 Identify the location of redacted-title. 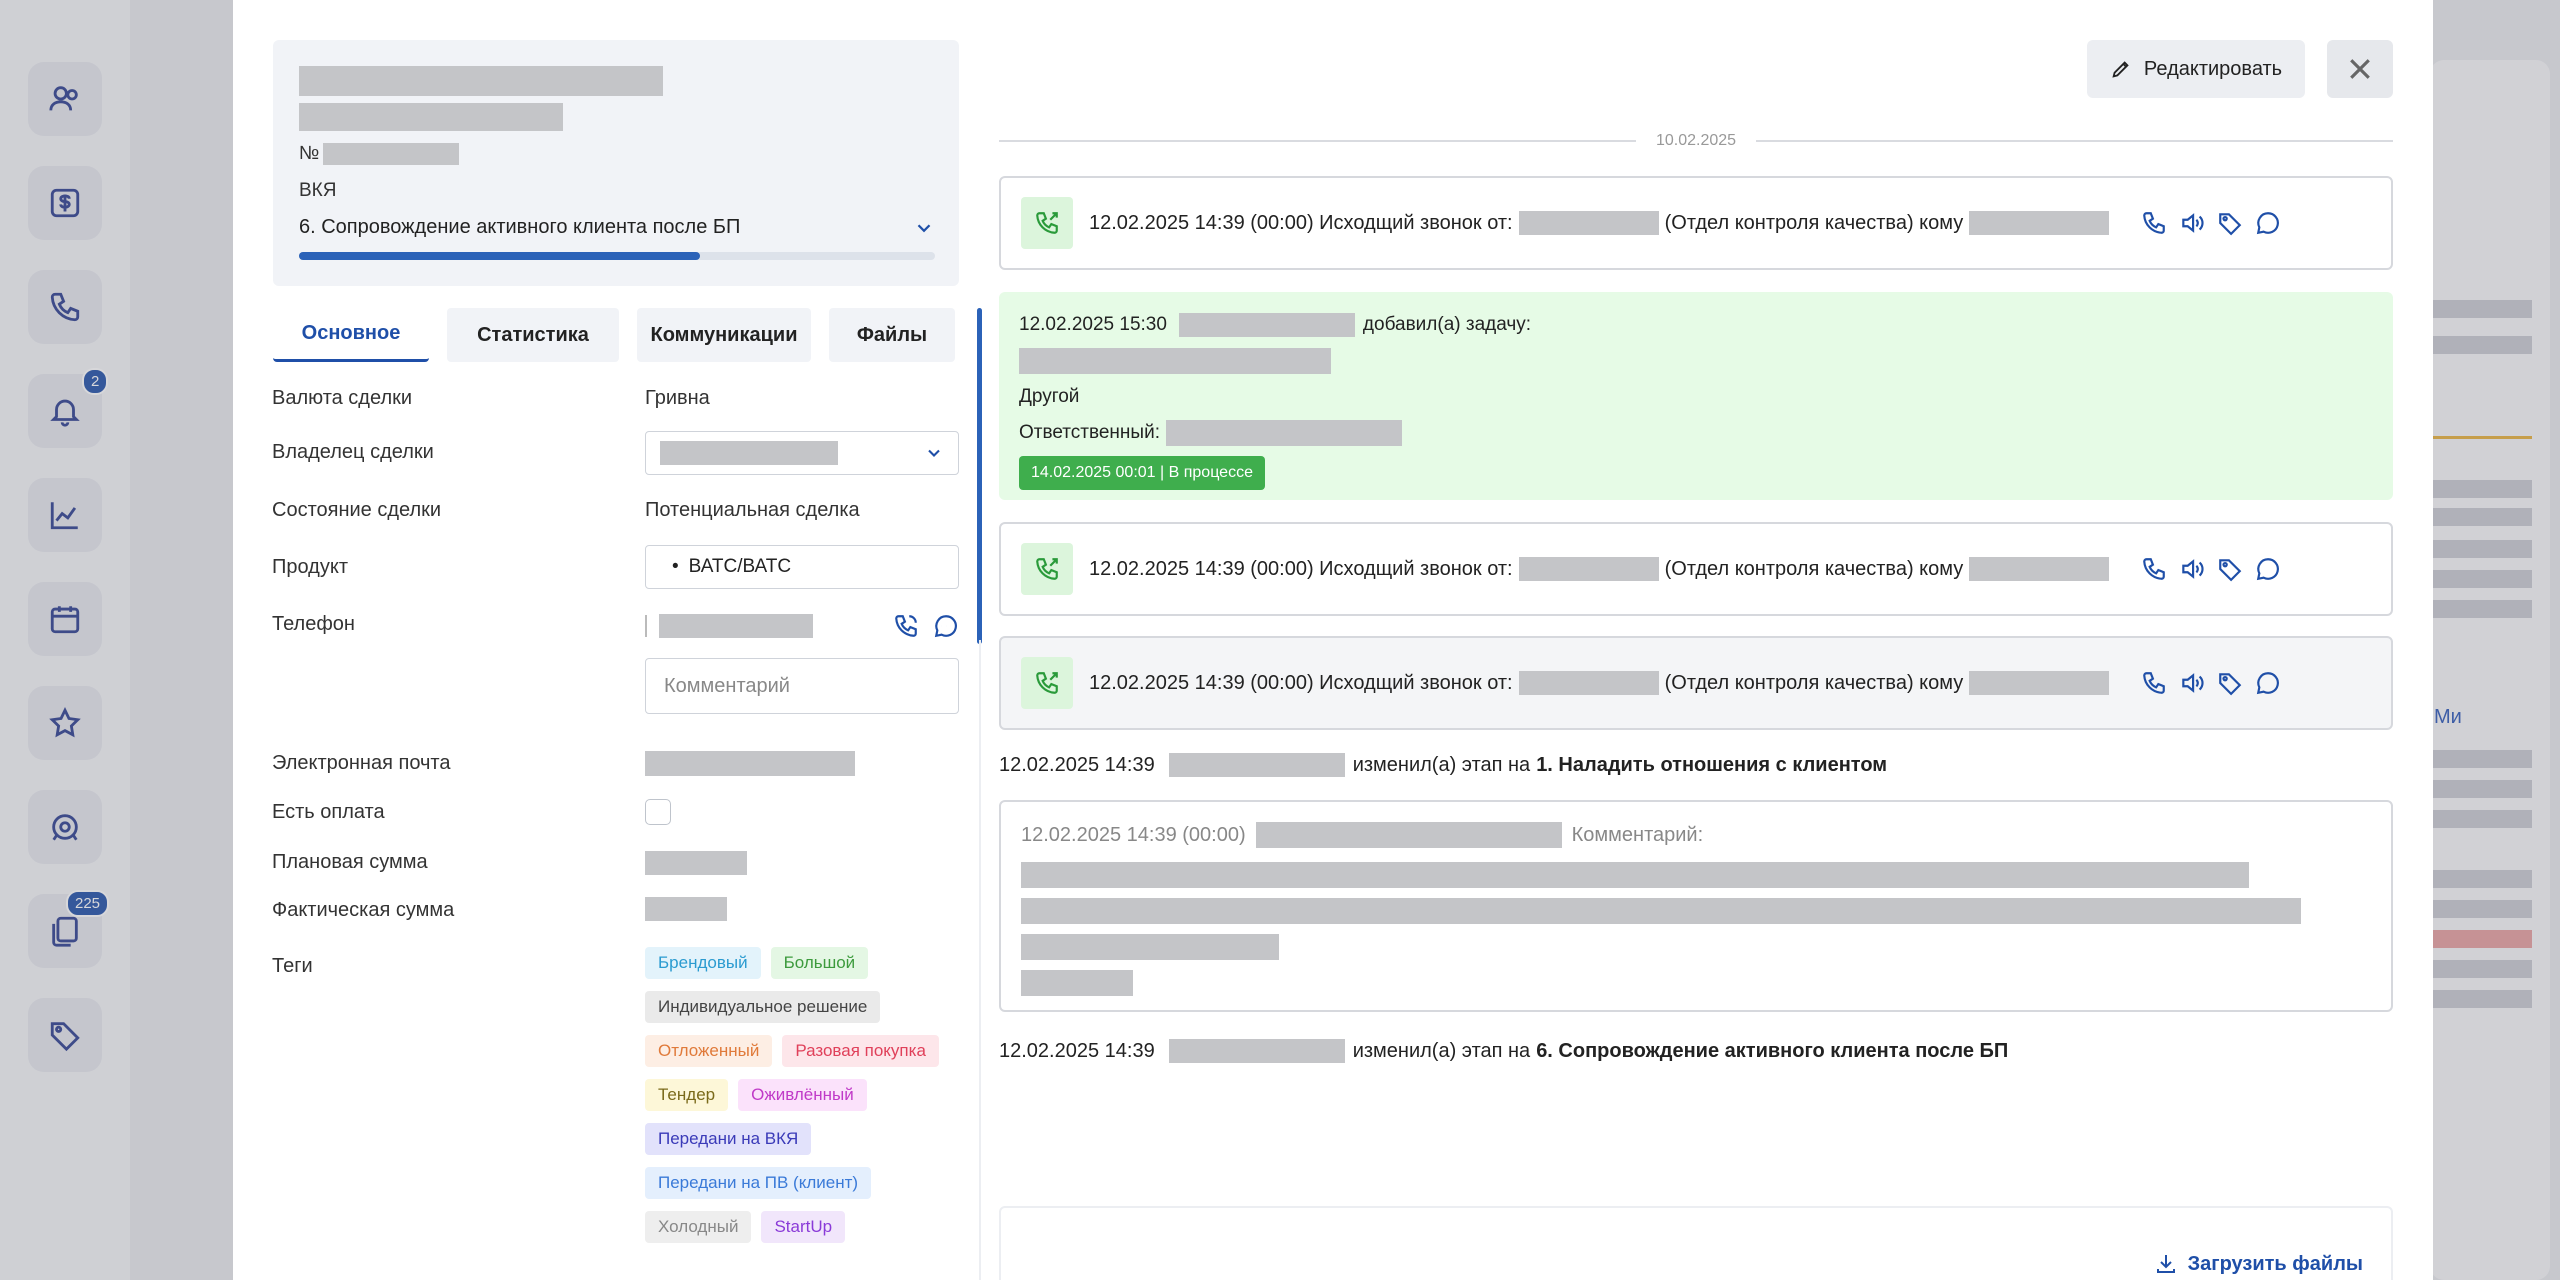
(481, 81).